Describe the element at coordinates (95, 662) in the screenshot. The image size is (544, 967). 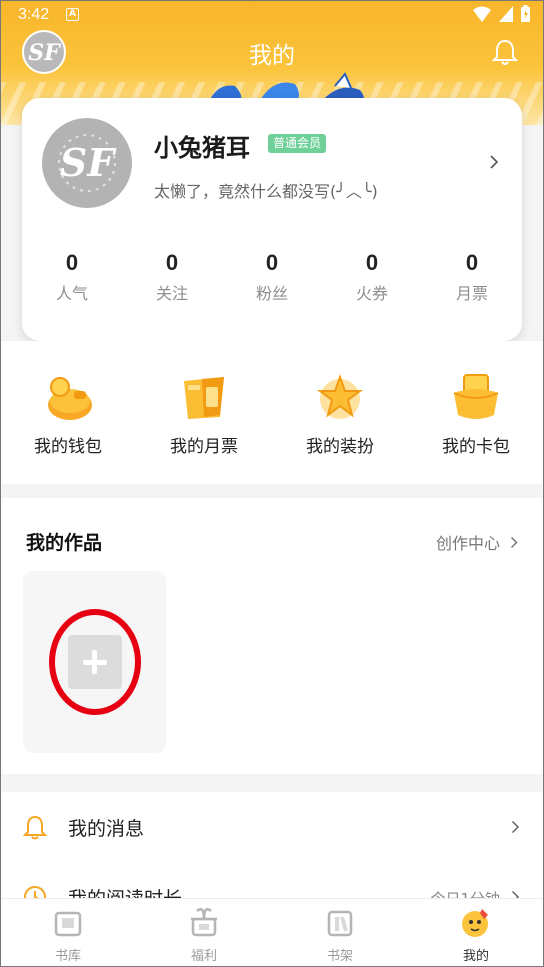
I see `annotation-circle` at that location.